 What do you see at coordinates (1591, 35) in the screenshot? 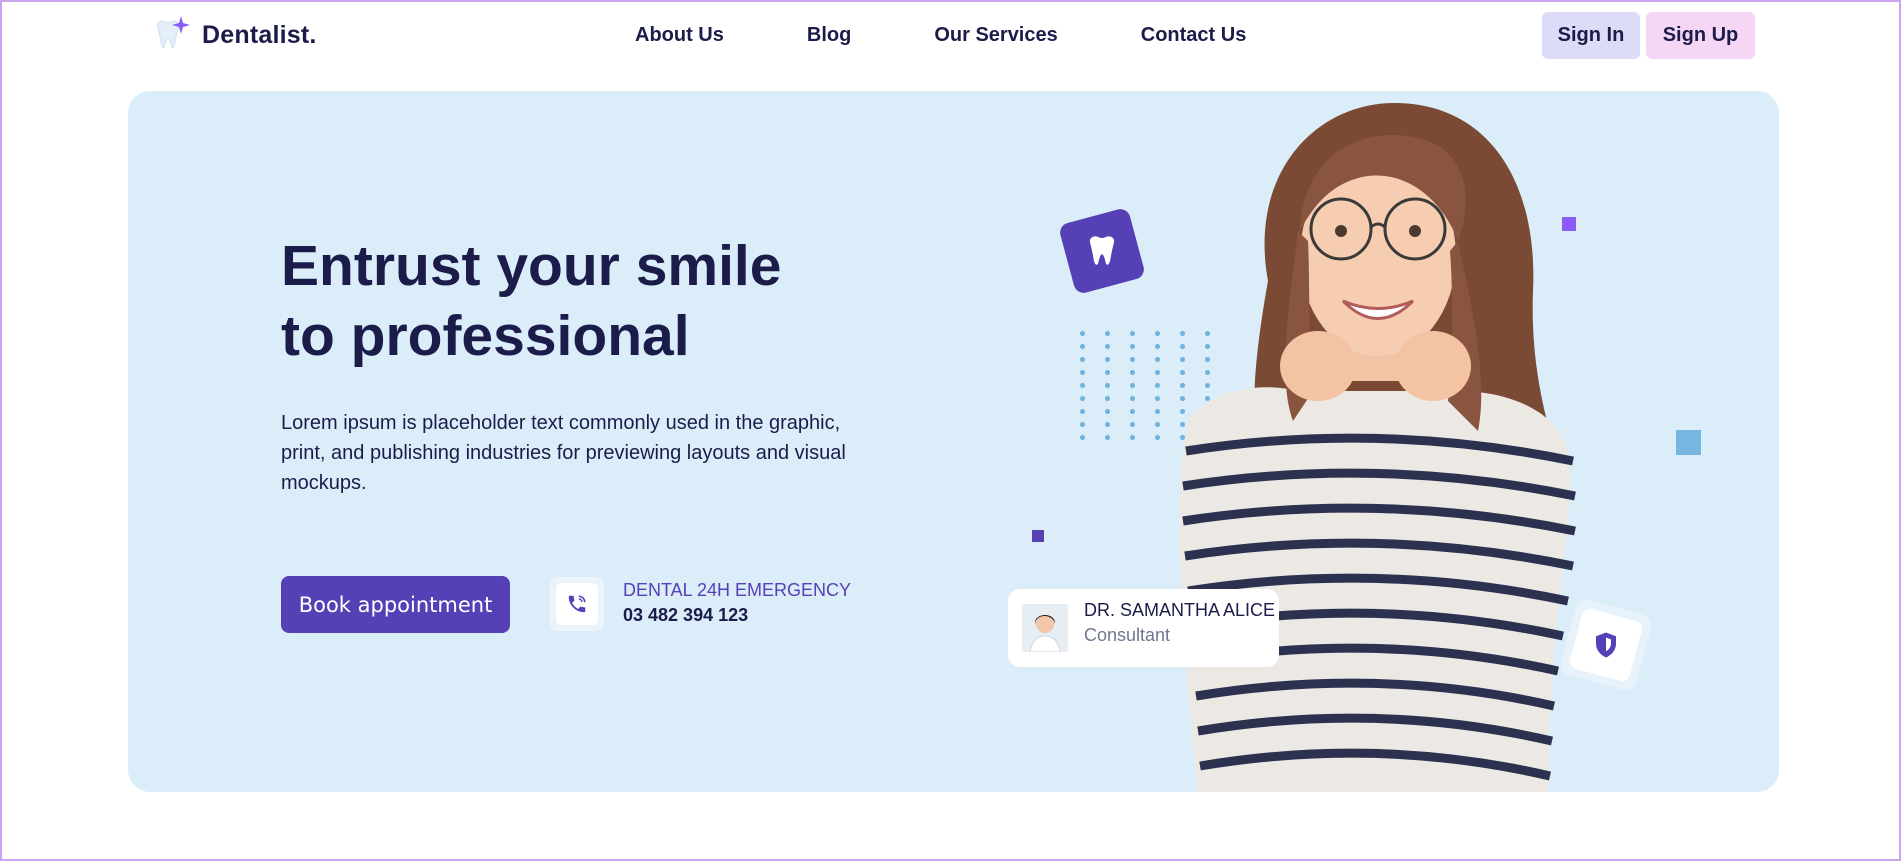
I see `sign-in-button: Sign In` at bounding box center [1591, 35].